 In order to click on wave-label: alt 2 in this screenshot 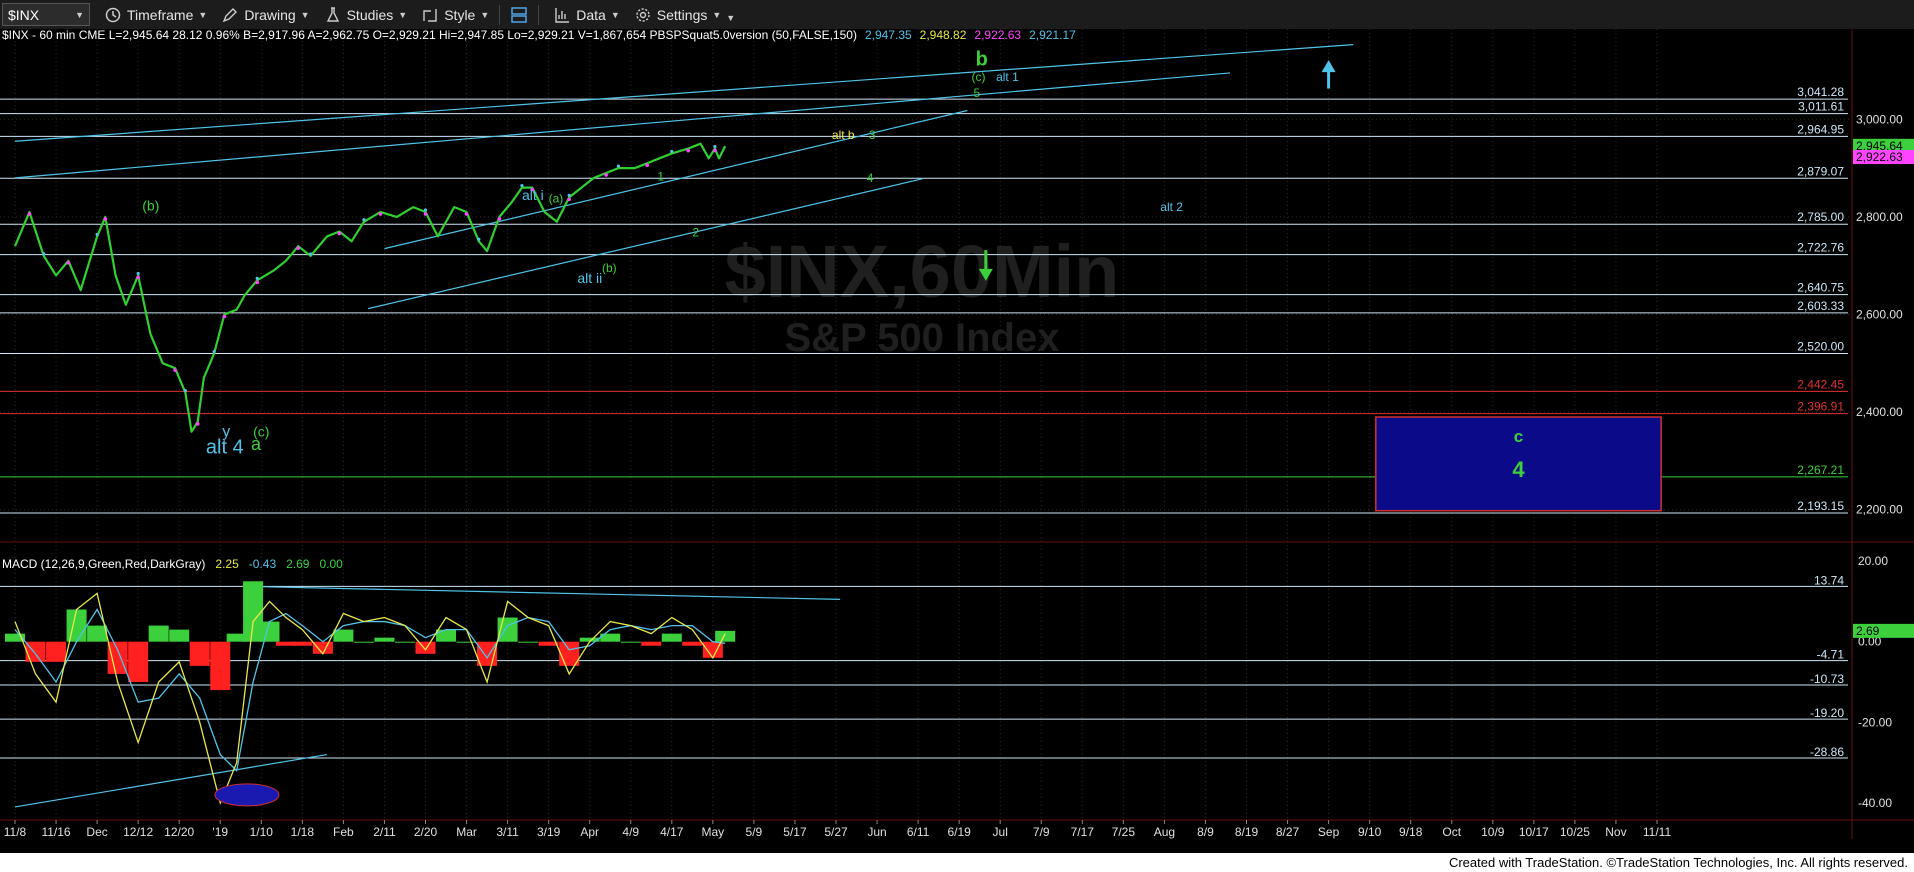, I will do `click(1171, 207)`.